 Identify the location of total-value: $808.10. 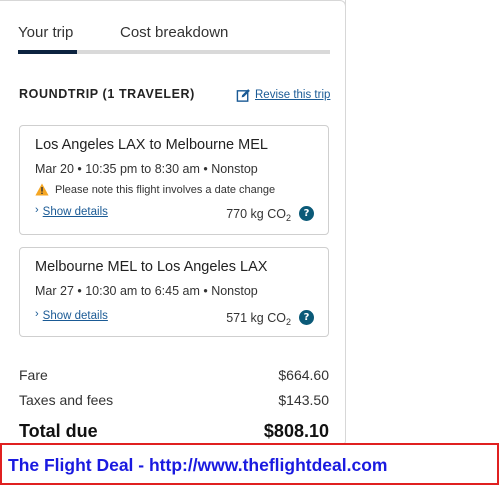
(296, 431).